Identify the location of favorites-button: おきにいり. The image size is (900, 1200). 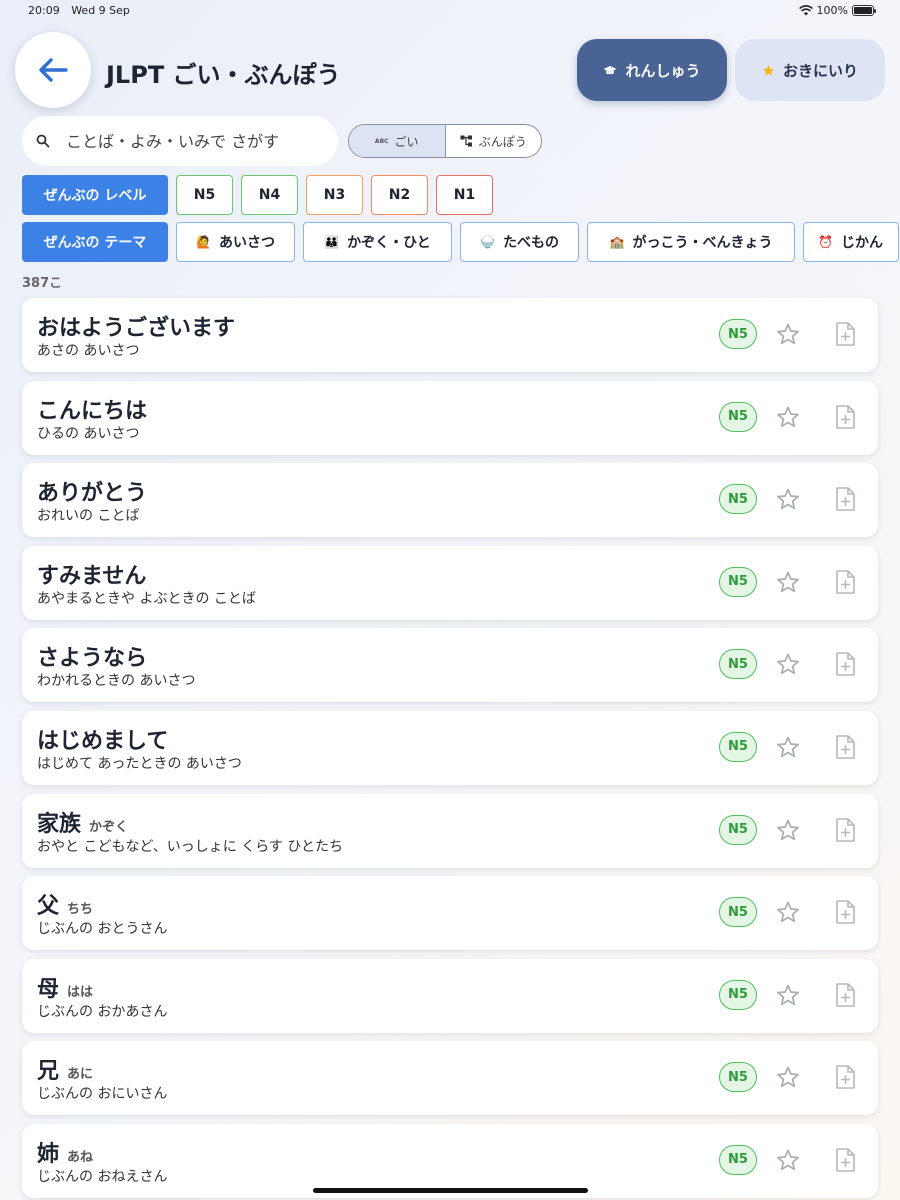
(810, 70).